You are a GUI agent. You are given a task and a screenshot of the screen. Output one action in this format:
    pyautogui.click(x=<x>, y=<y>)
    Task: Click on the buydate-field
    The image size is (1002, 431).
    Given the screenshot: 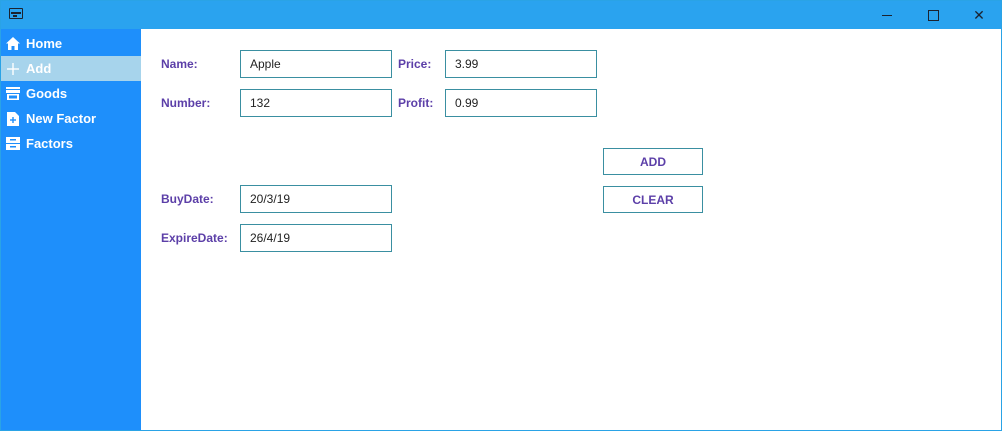 What is the action you would take?
    pyautogui.click(x=316, y=199)
    